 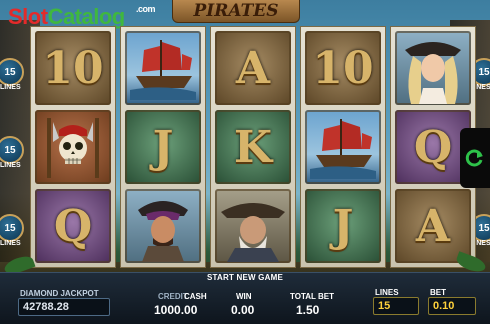 What do you see at coordinates (64, 307) in the screenshot?
I see `jackpot-value: 42788.28` at bounding box center [64, 307].